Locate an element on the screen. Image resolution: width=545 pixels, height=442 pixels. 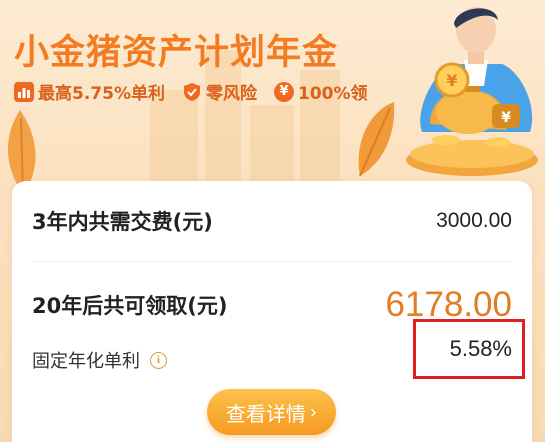
feature-list: 最高5.75%单利 零风险 ¥ 100%领 is located at coordinates (199, 91).